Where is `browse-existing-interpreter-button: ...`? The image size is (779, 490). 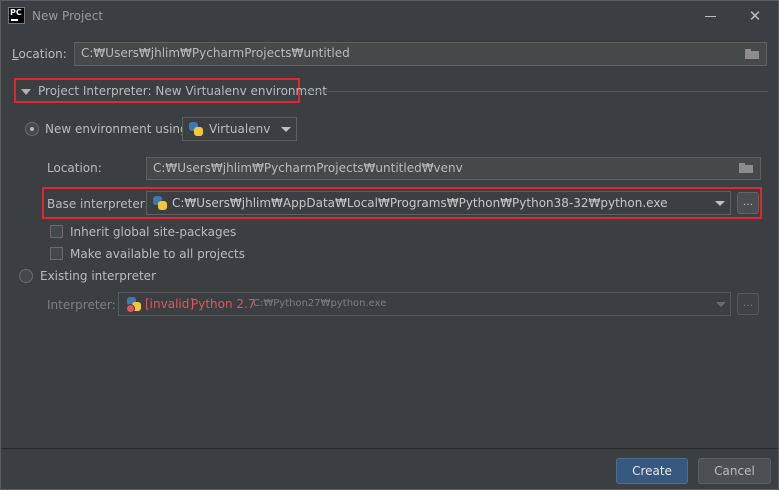 browse-existing-interpreter-button: ... is located at coordinates (748, 304).